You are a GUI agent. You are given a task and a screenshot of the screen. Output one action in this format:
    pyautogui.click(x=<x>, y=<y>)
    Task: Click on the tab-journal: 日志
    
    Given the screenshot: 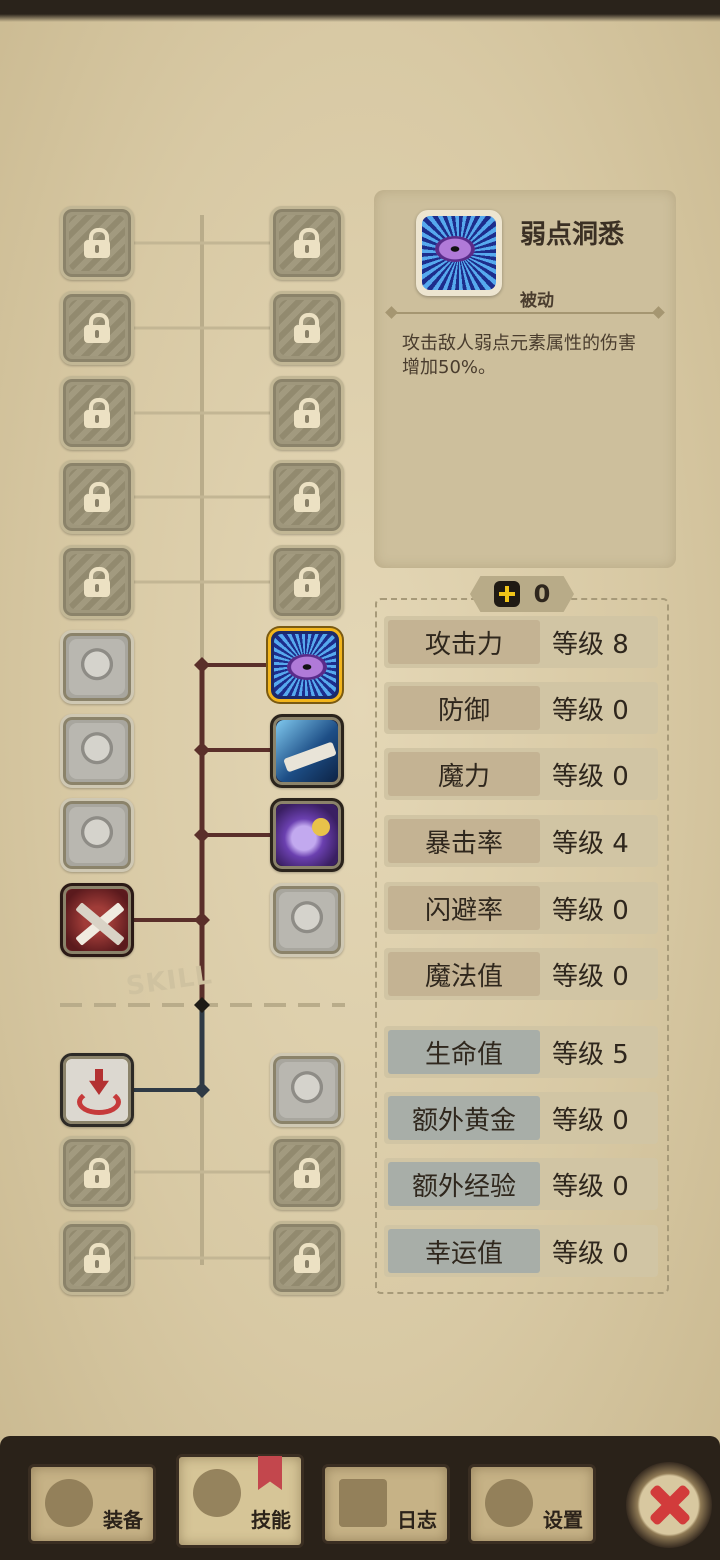 What is the action you would take?
    pyautogui.click(x=386, y=1504)
    